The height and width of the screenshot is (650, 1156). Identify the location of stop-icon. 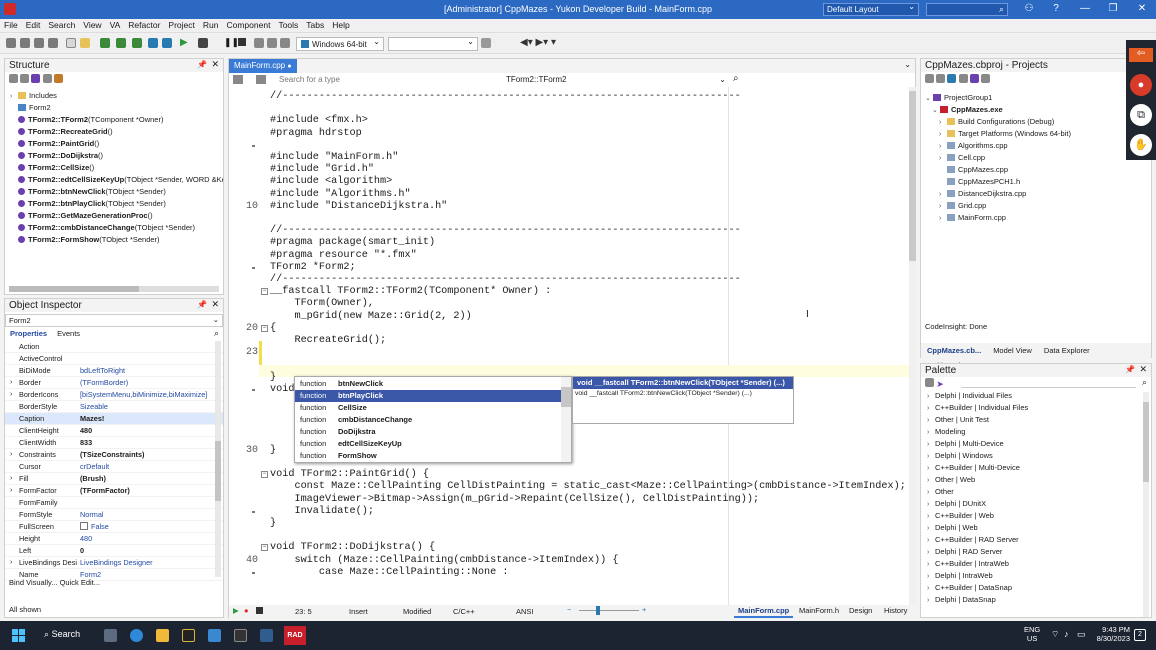
(242, 42).